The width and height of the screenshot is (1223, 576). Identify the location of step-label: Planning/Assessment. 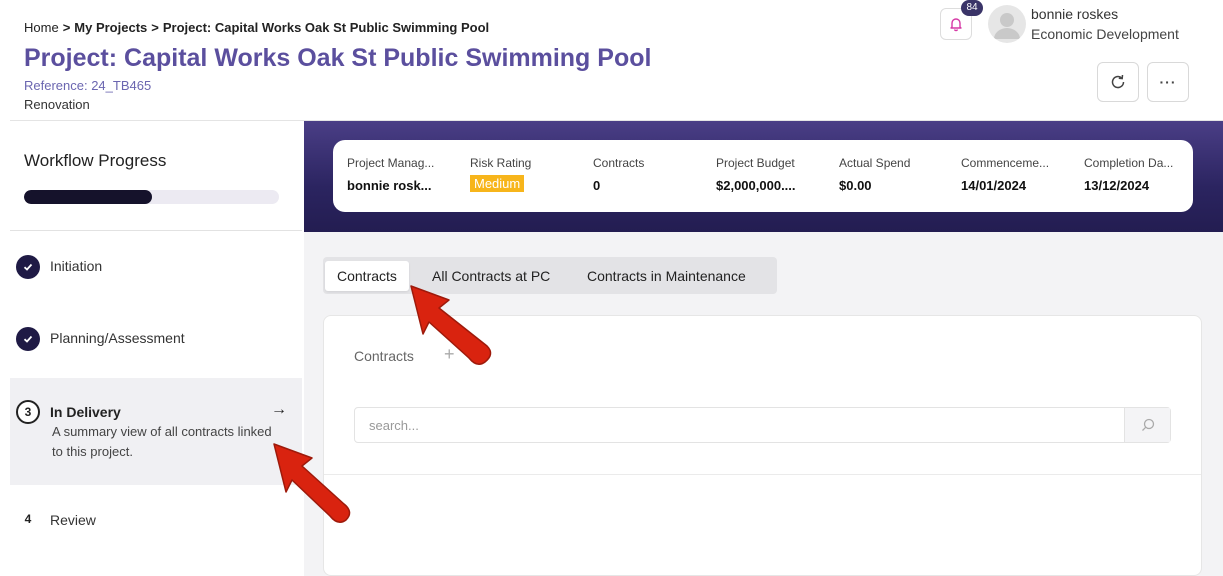
(117, 338).